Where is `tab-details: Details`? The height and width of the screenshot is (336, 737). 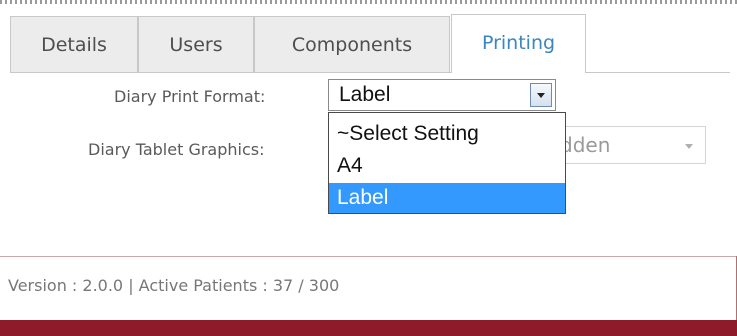 tab-details: Details is located at coordinates (74, 44).